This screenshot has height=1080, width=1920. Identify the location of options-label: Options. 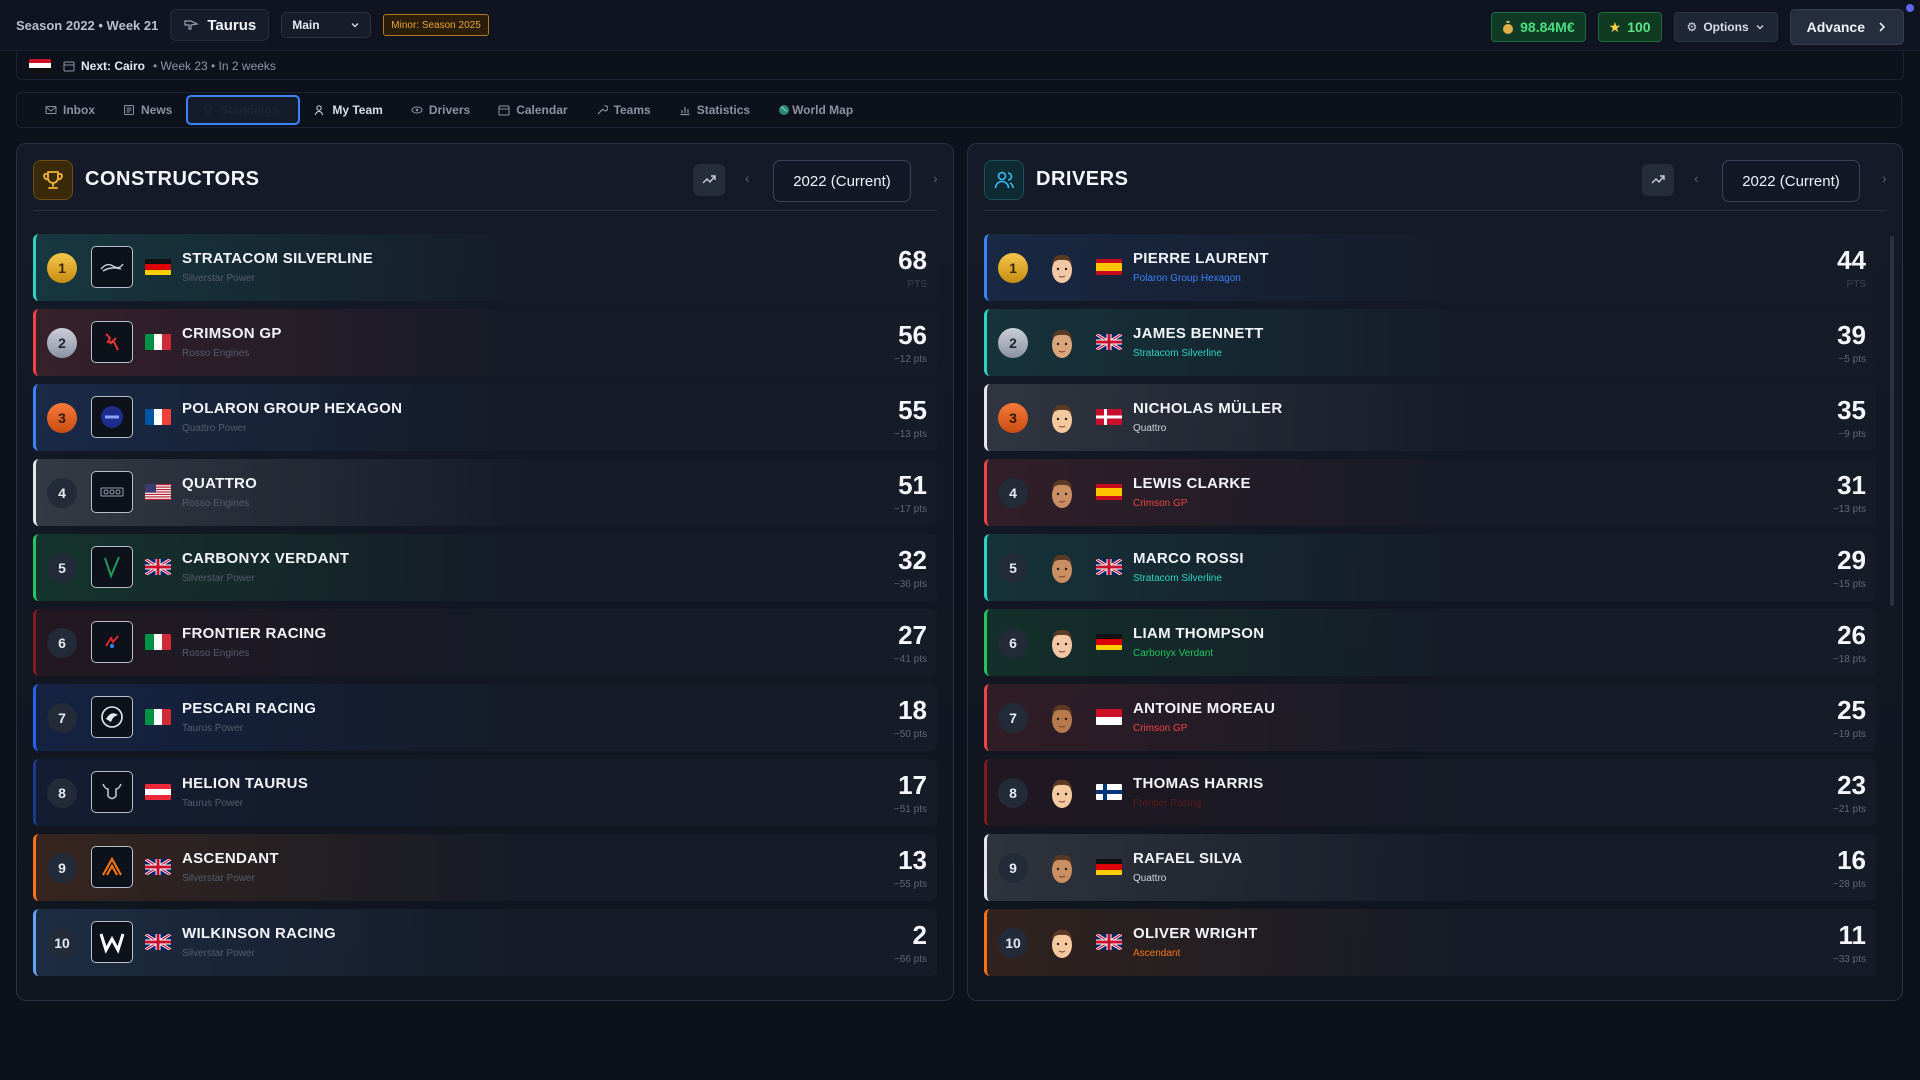
(1726, 27).